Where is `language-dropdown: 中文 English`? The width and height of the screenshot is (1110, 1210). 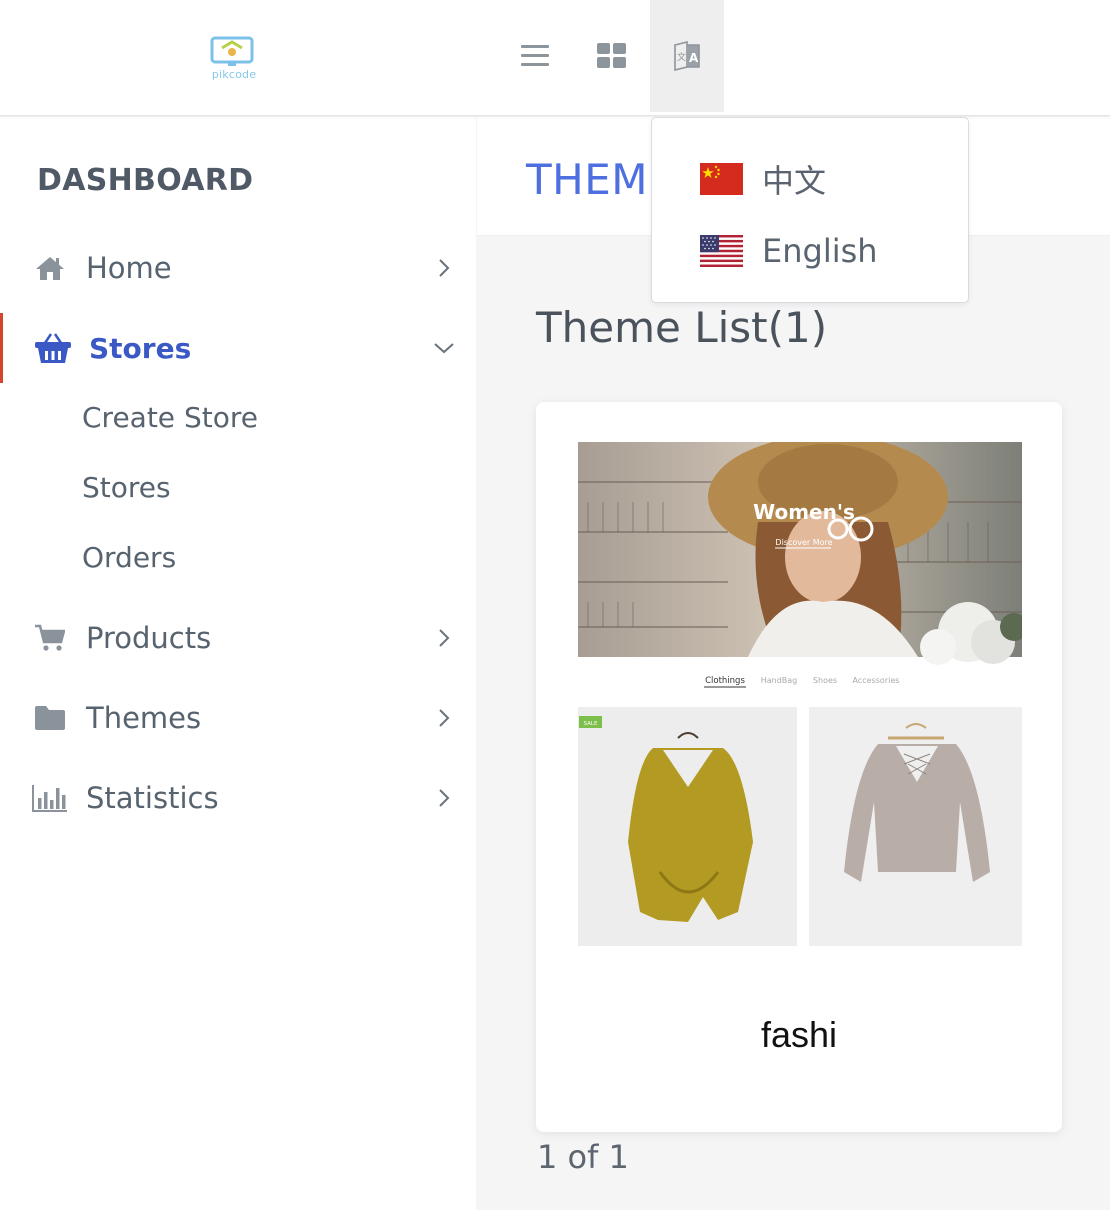 language-dropdown: 中文 English is located at coordinates (810, 210).